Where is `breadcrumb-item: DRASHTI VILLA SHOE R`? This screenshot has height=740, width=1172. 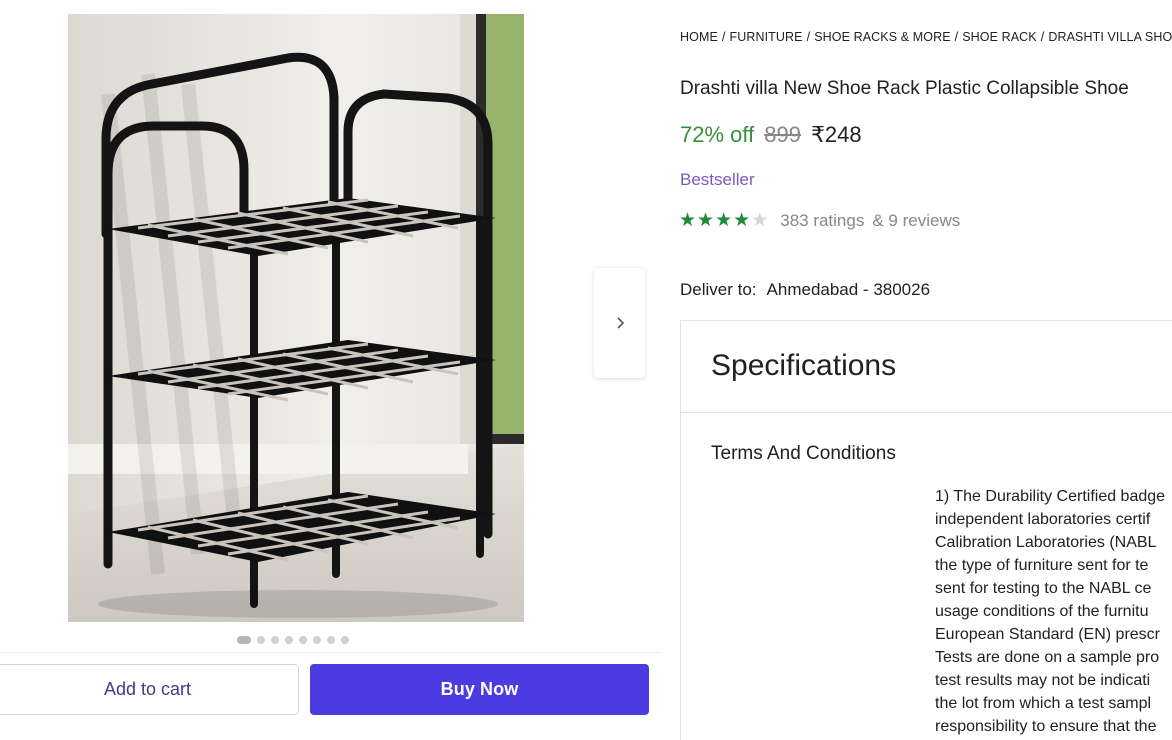 breadcrumb-item: DRASHTI VILLA SHOE R is located at coordinates (1110, 37).